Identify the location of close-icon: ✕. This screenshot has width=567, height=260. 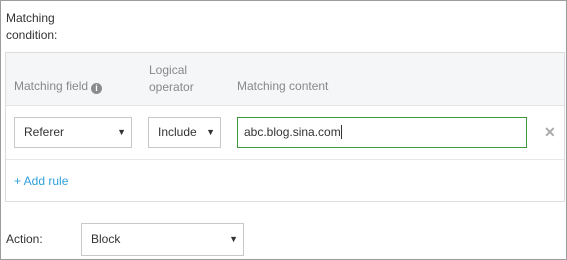
(550, 132).